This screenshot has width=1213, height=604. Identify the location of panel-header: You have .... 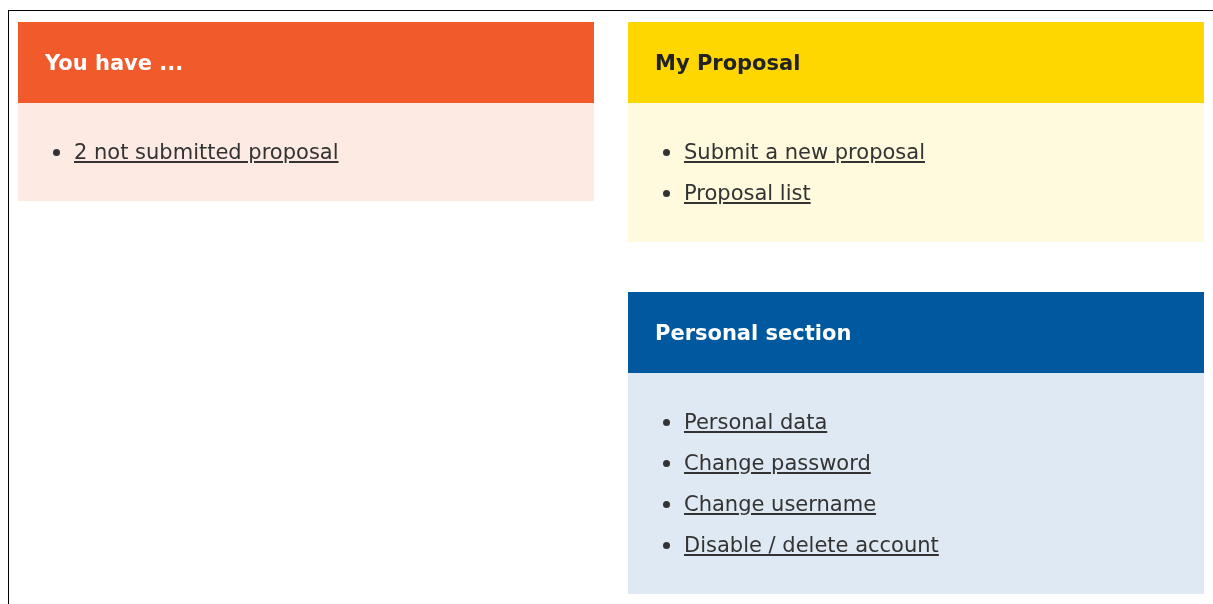
(306, 62).